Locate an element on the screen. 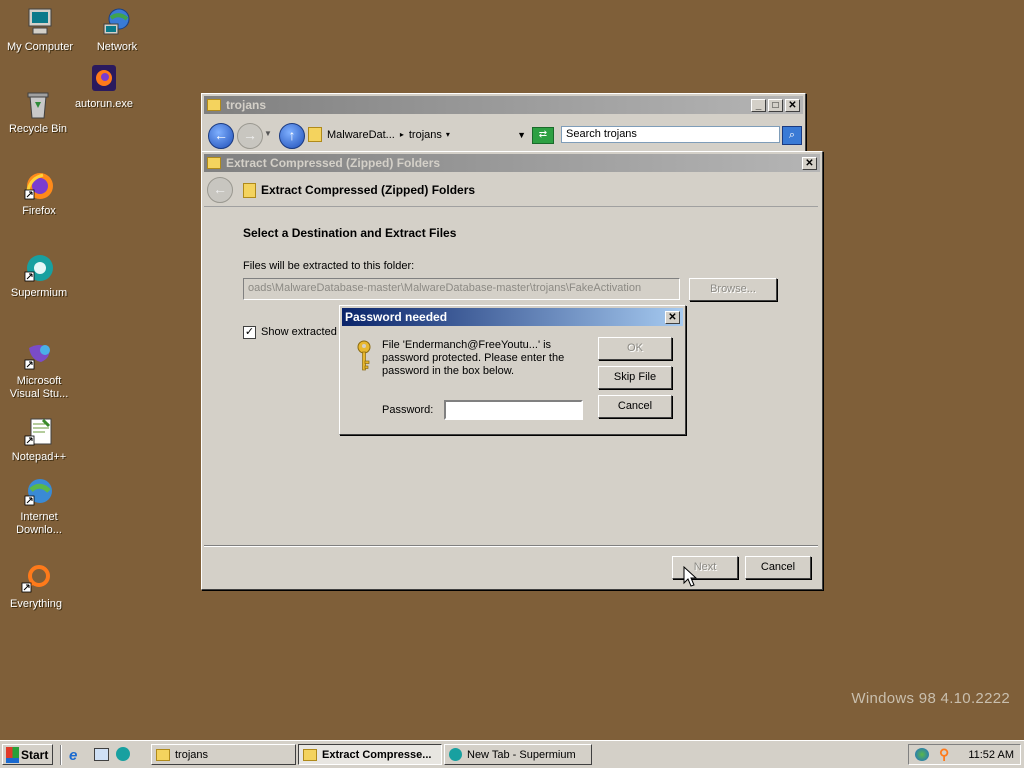 The width and height of the screenshot is (1024, 768). desktop-icon-notepad-plus-plus: Notepad++ is located at coordinates (39, 440).